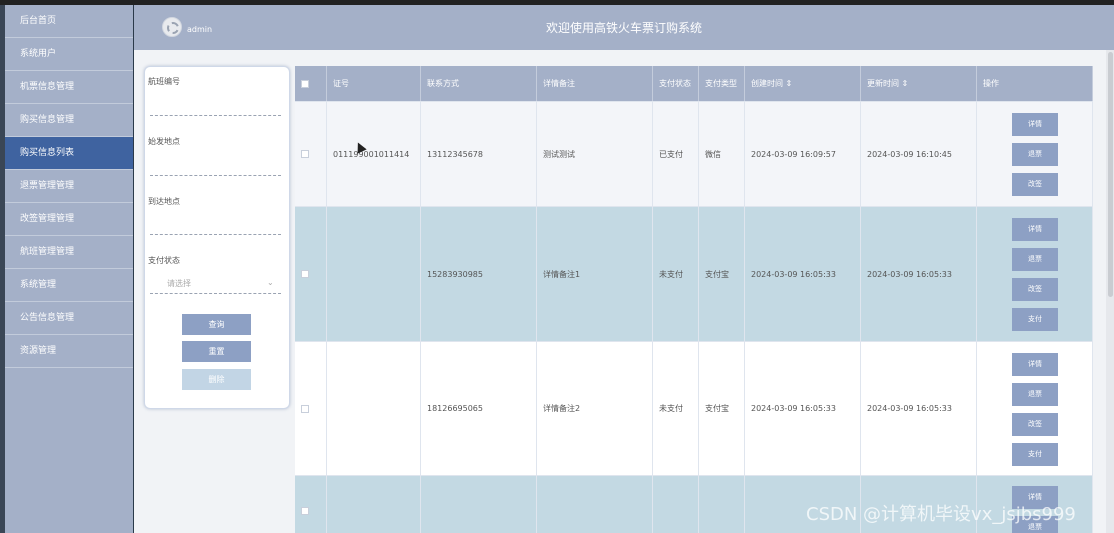 The width and height of the screenshot is (1114, 533). What do you see at coordinates (69, 21) in the screenshot?
I see `sidebar-item: 后台首页` at bounding box center [69, 21].